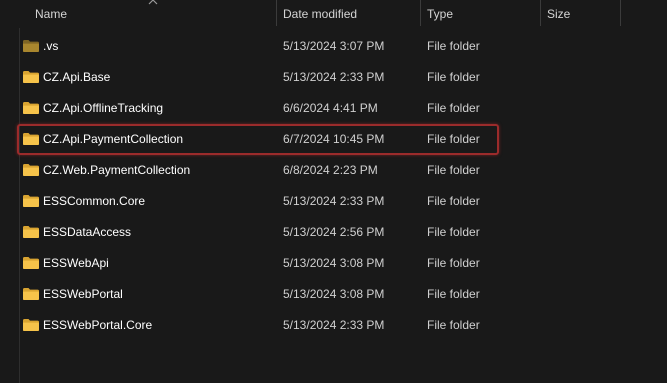 This screenshot has height=383, width=667. What do you see at coordinates (113, 139) in the screenshot?
I see `file-name: CZ.Api.PaymentCollection` at bounding box center [113, 139].